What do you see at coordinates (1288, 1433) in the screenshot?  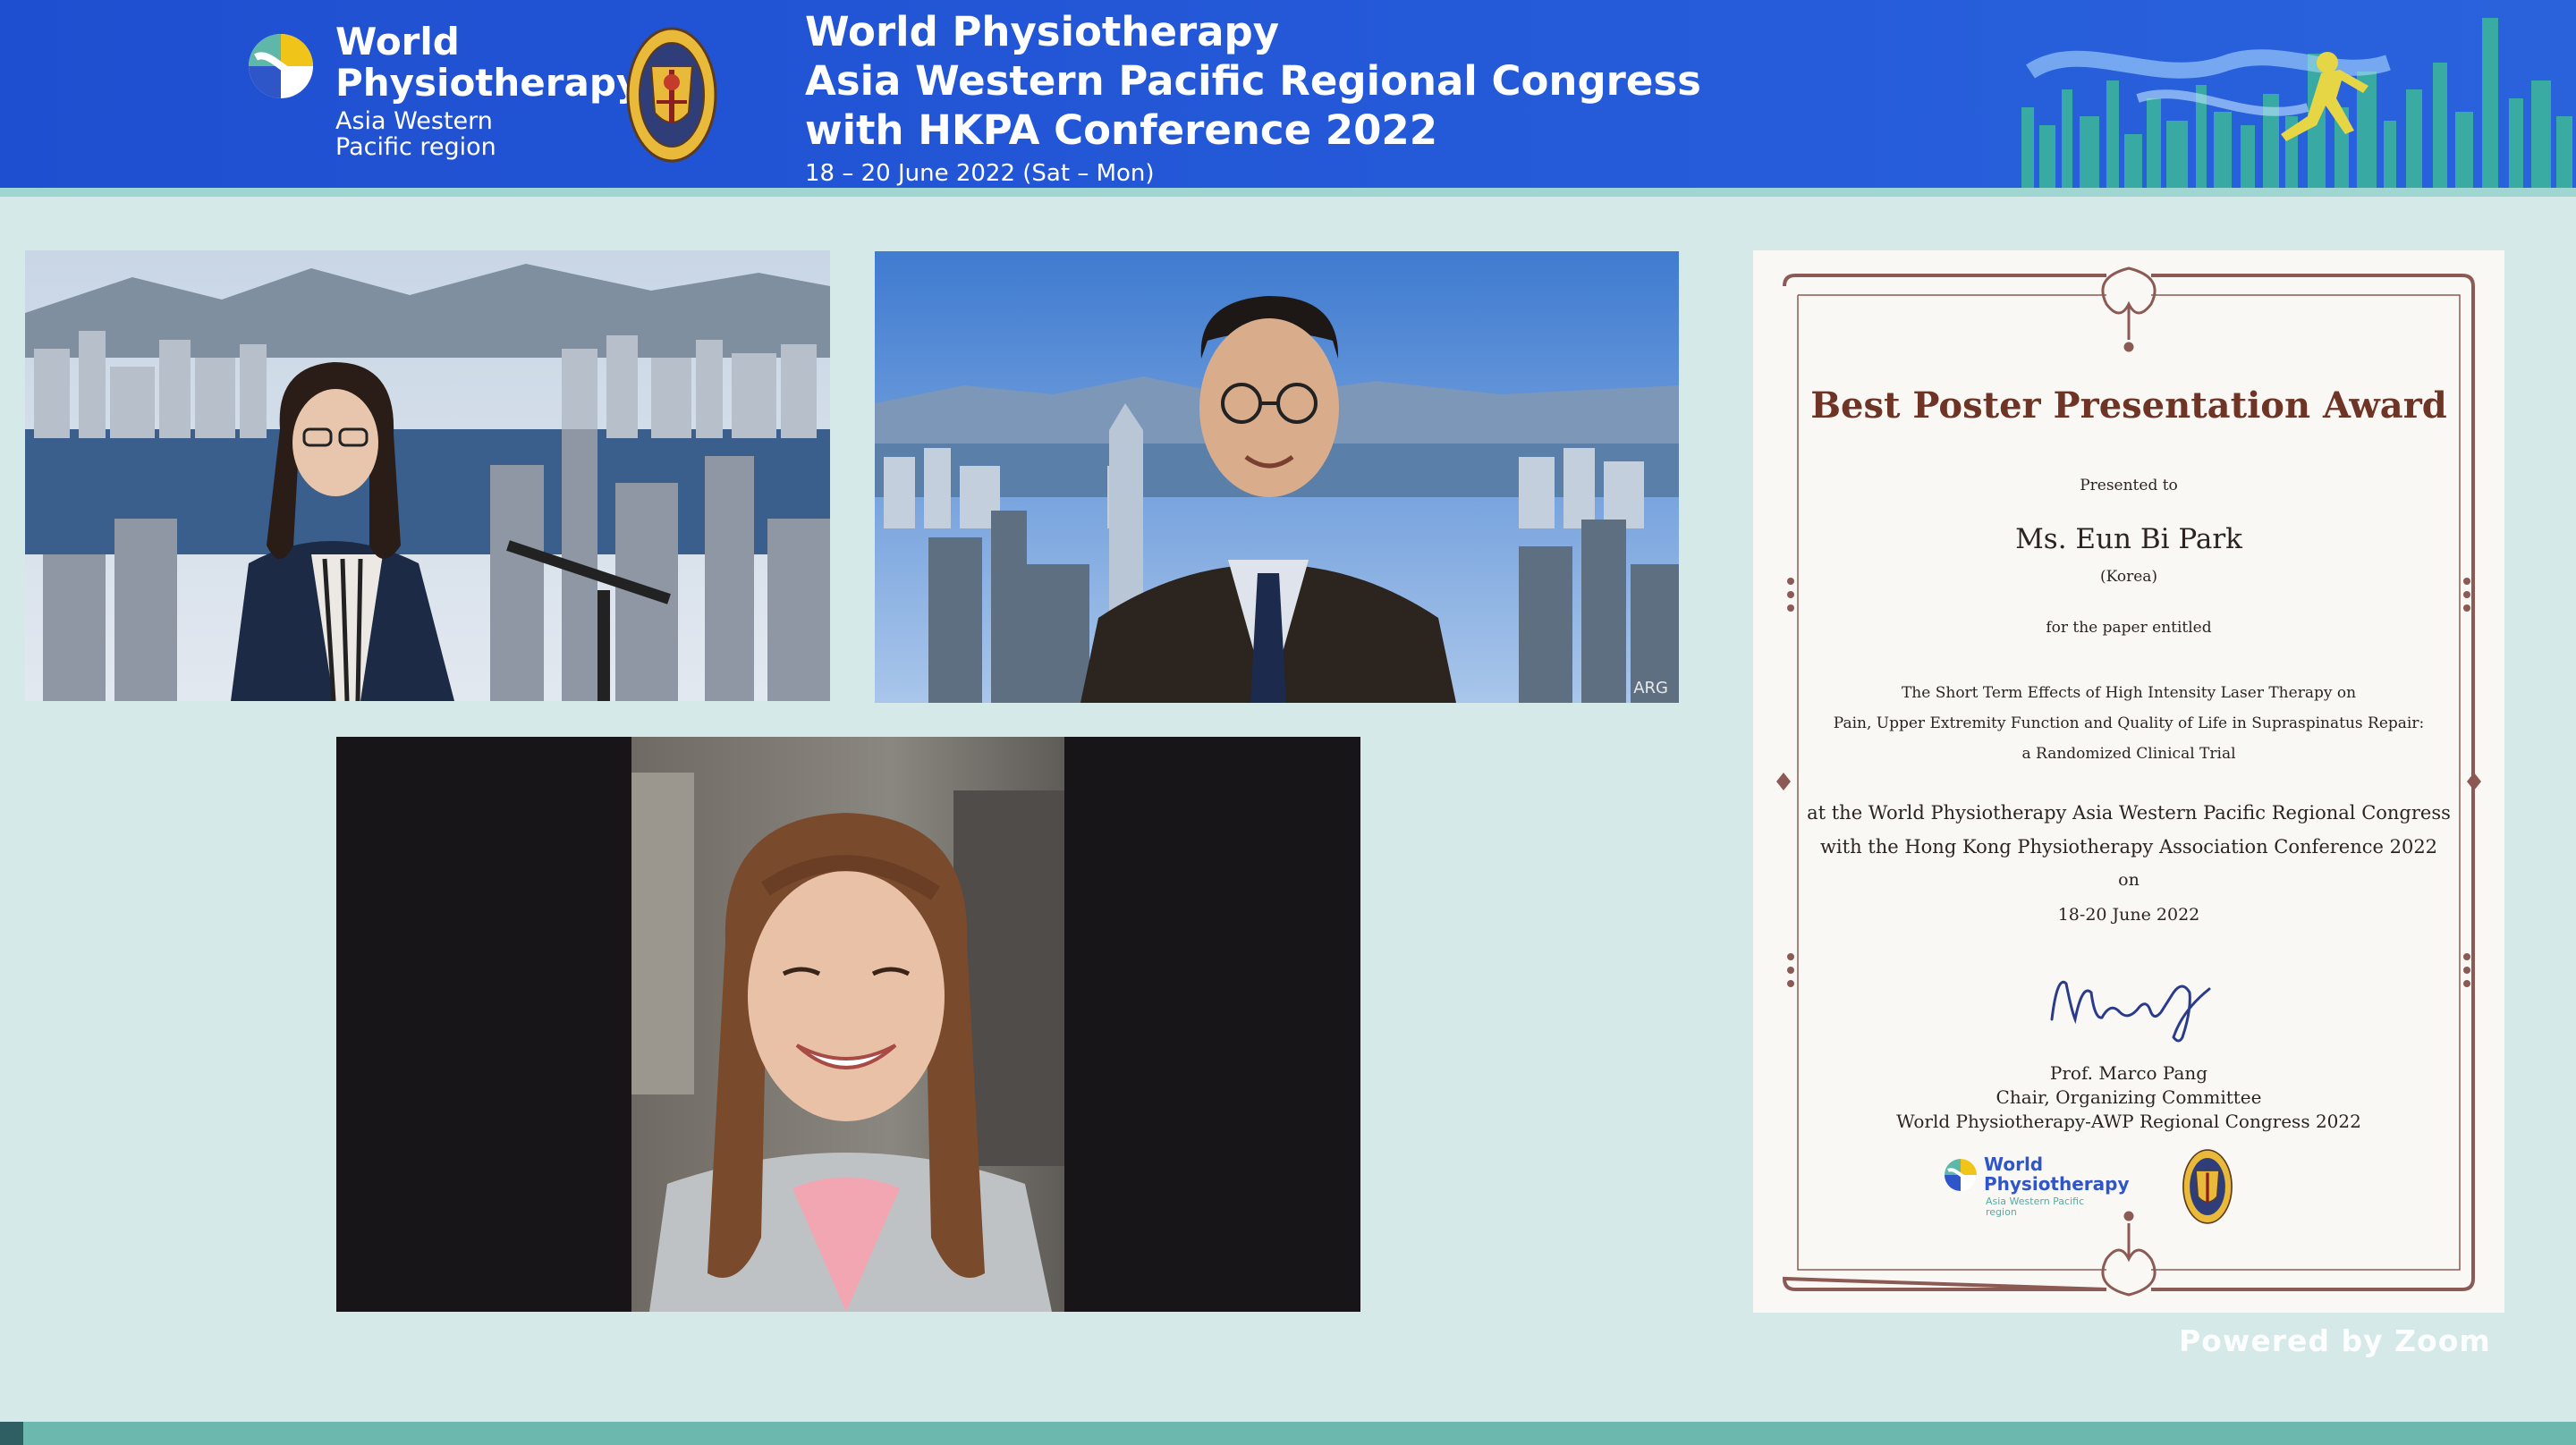 I see `bottom-bar` at bounding box center [1288, 1433].